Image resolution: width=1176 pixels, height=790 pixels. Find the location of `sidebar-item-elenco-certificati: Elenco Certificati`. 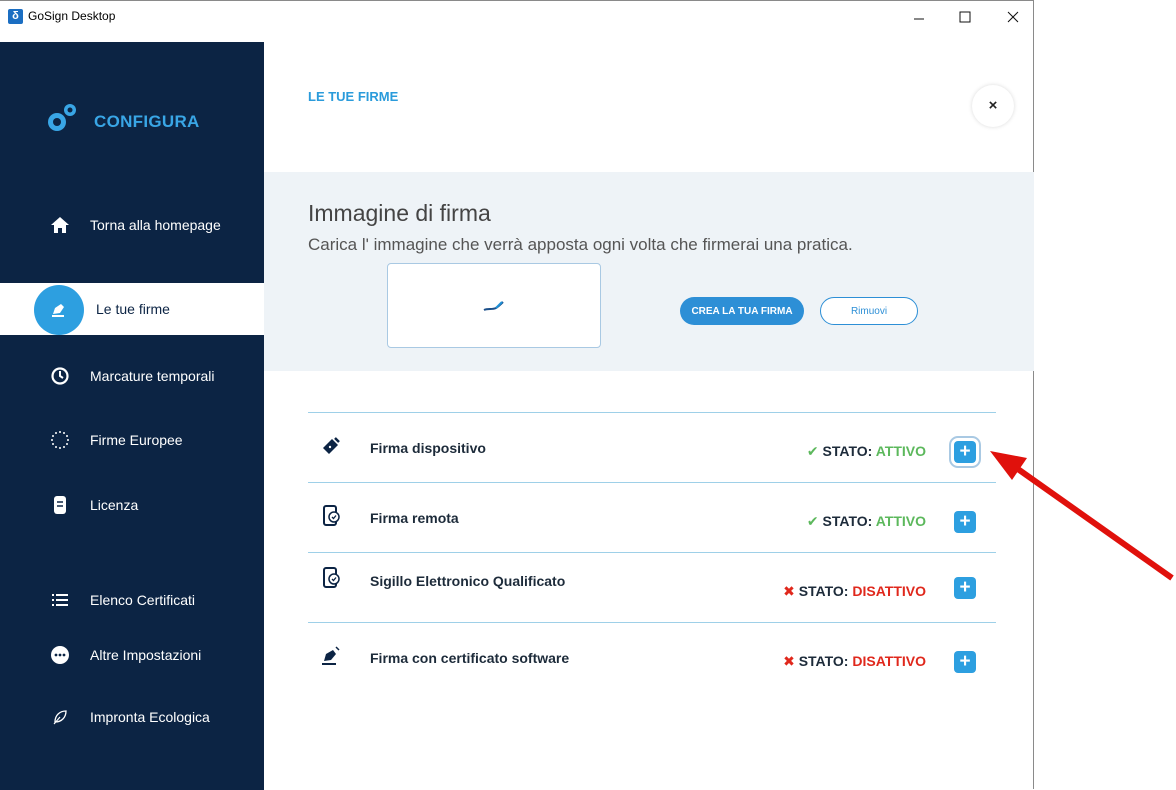

sidebar-item-elenco-certificati: Elenco Certificati is located at coordinates (135, 600).